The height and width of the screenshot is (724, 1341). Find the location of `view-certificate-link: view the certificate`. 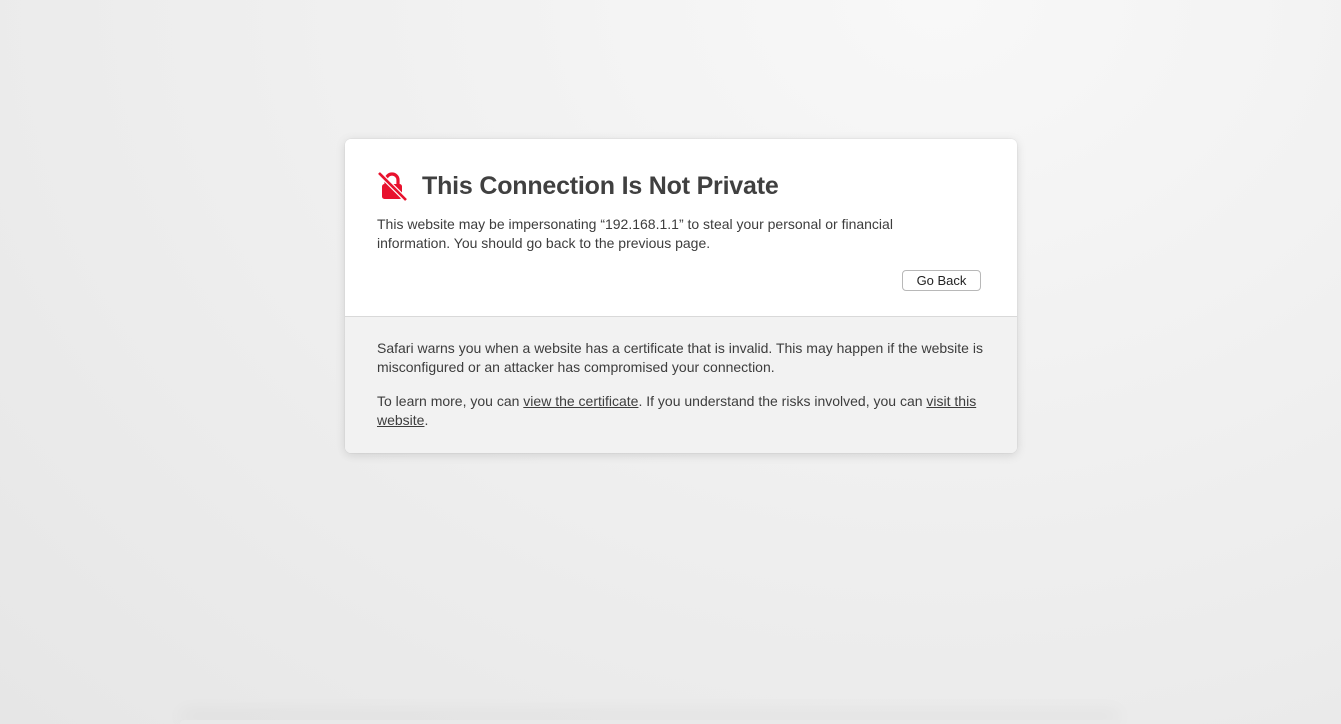

view-certificate-link: view the certificate is located at coordinates (580, 401).